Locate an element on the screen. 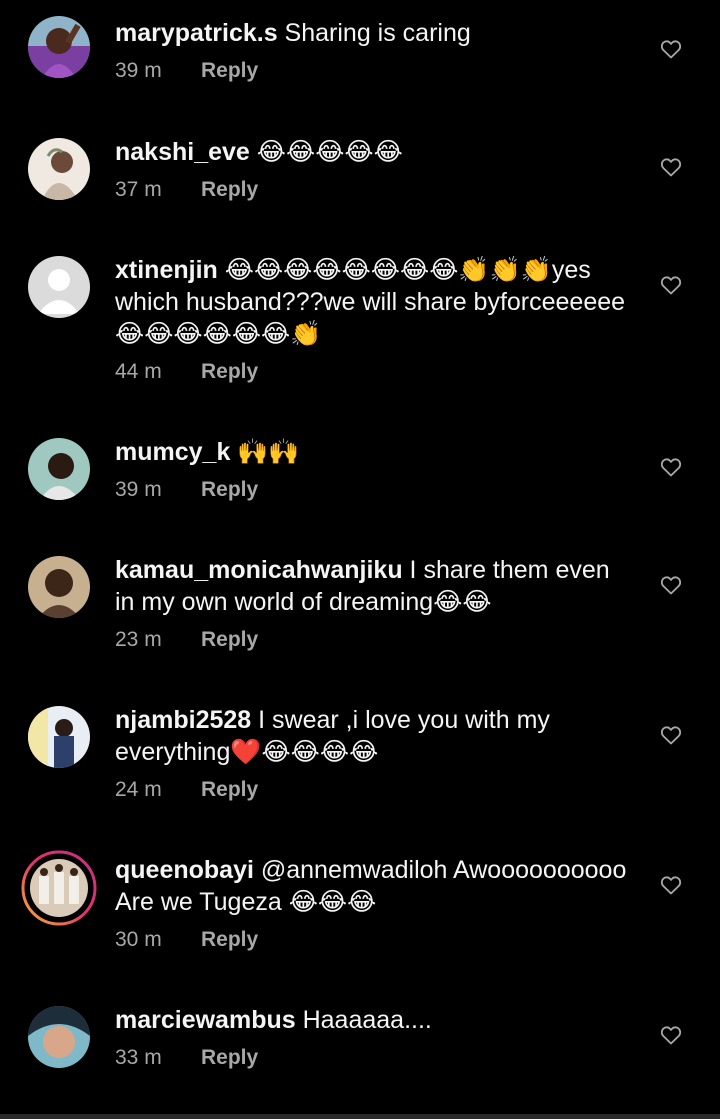  comment-username: mumcy_k is located at coordinates (172, 452).